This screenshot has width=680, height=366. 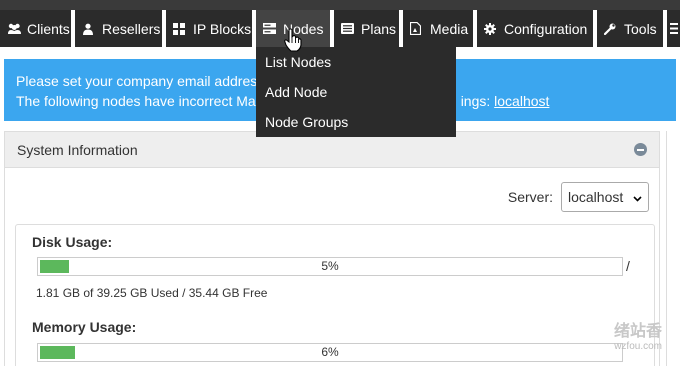 What do you see at coordinates (14, 29) in the screenshot?
I see `users-icon` at bounding box center [14, 29].